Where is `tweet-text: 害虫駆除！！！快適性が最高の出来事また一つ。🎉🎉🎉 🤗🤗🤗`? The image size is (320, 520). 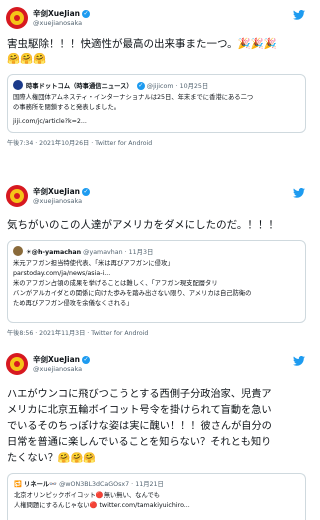
tweet-text: 害虫駆除！！！快適性が最高の出来事また一つ。🎉🎉🎉 🤗🤗🤗 is located at coordinates (142, 51).